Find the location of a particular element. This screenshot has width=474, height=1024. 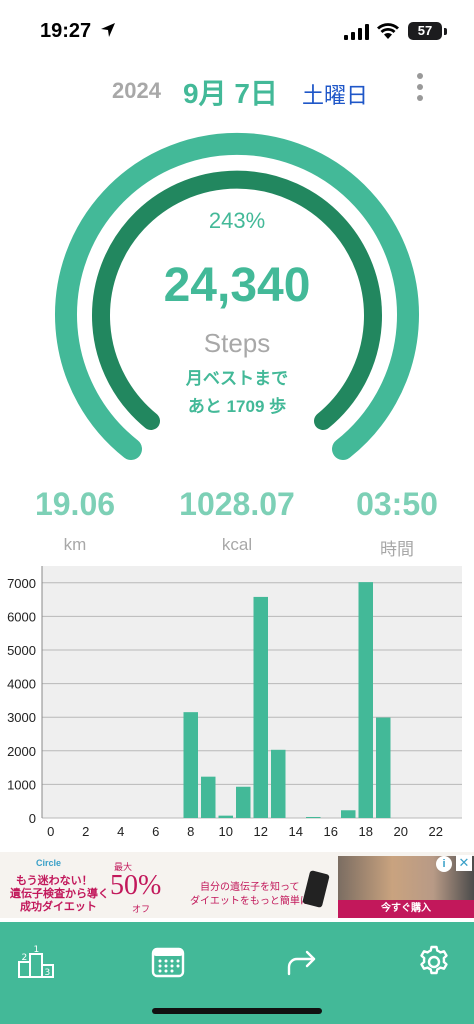

monthly-best-line1: 月ベストまで is located at coordinates (237, 378).